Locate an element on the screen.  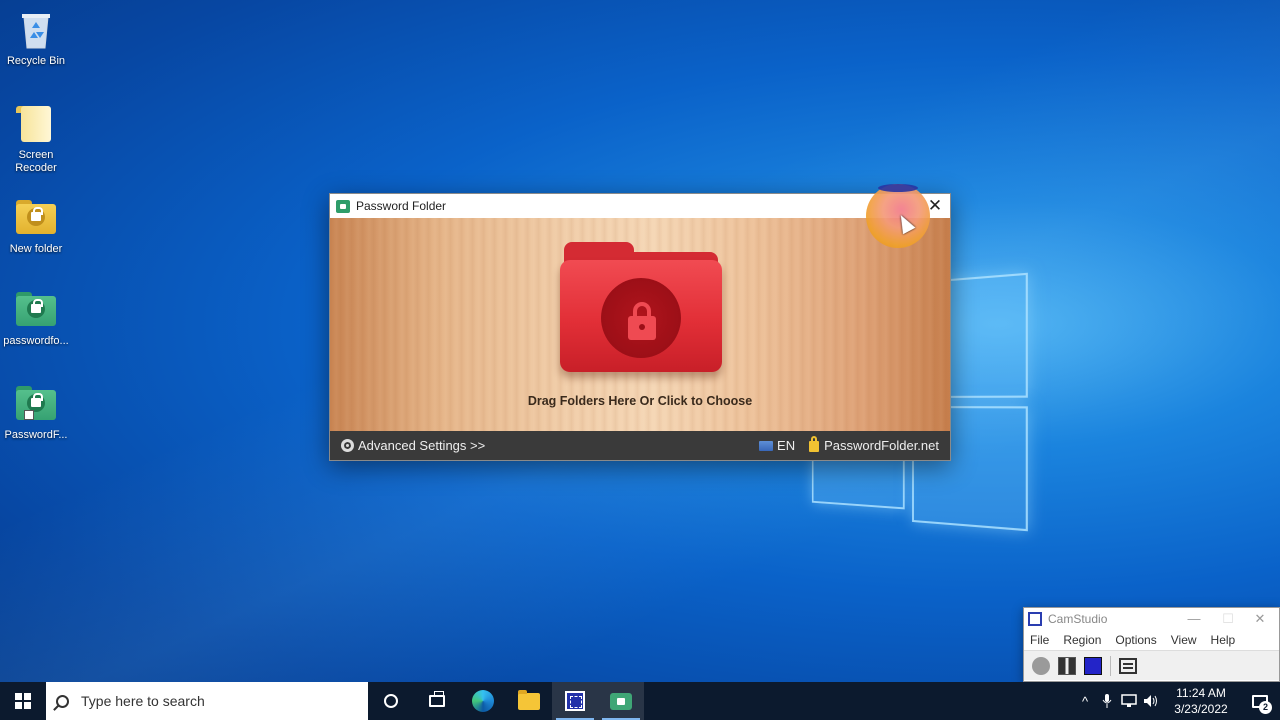
taskbar-password-folder is located at coordinates (621, 701).